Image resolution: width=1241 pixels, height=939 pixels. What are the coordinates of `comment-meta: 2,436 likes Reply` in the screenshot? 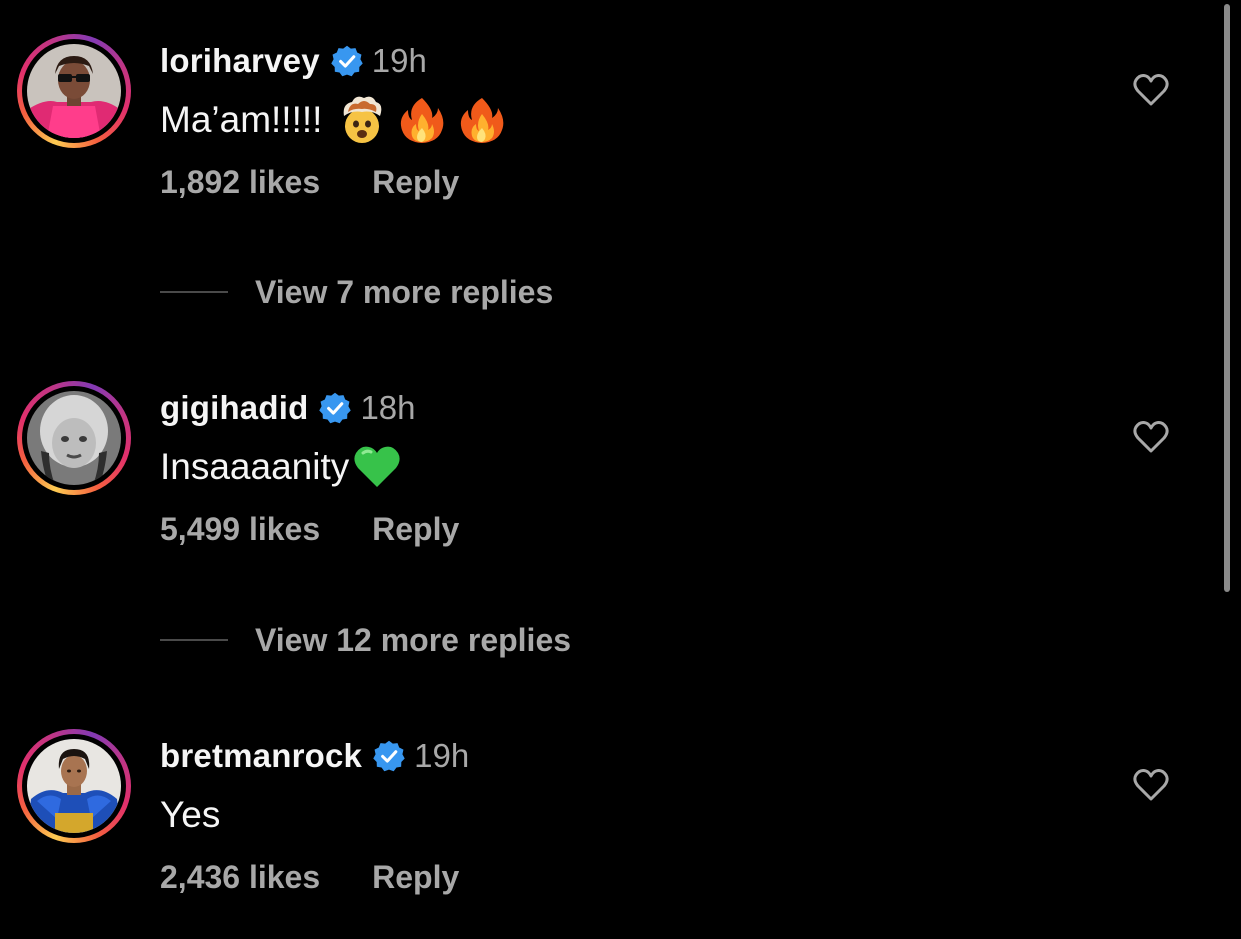 It's located at (309, 877).